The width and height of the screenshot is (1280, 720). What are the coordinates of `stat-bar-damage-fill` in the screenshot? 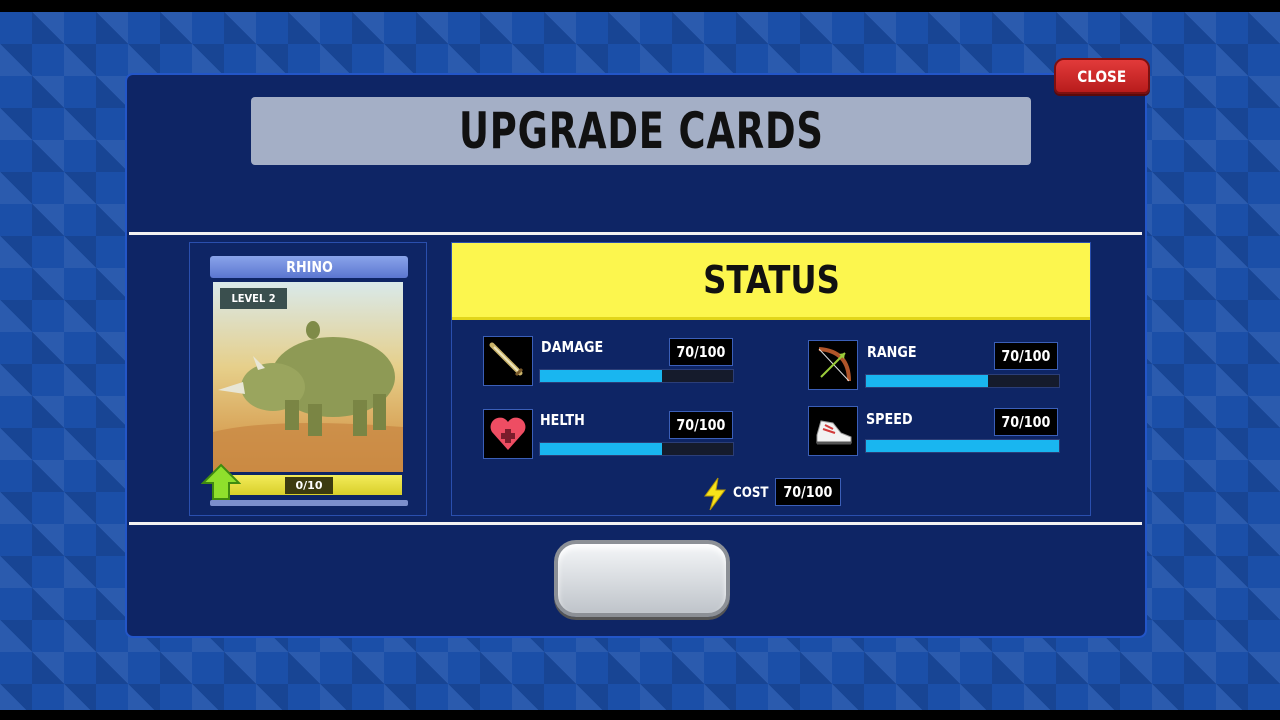 It's located at (601, 376).